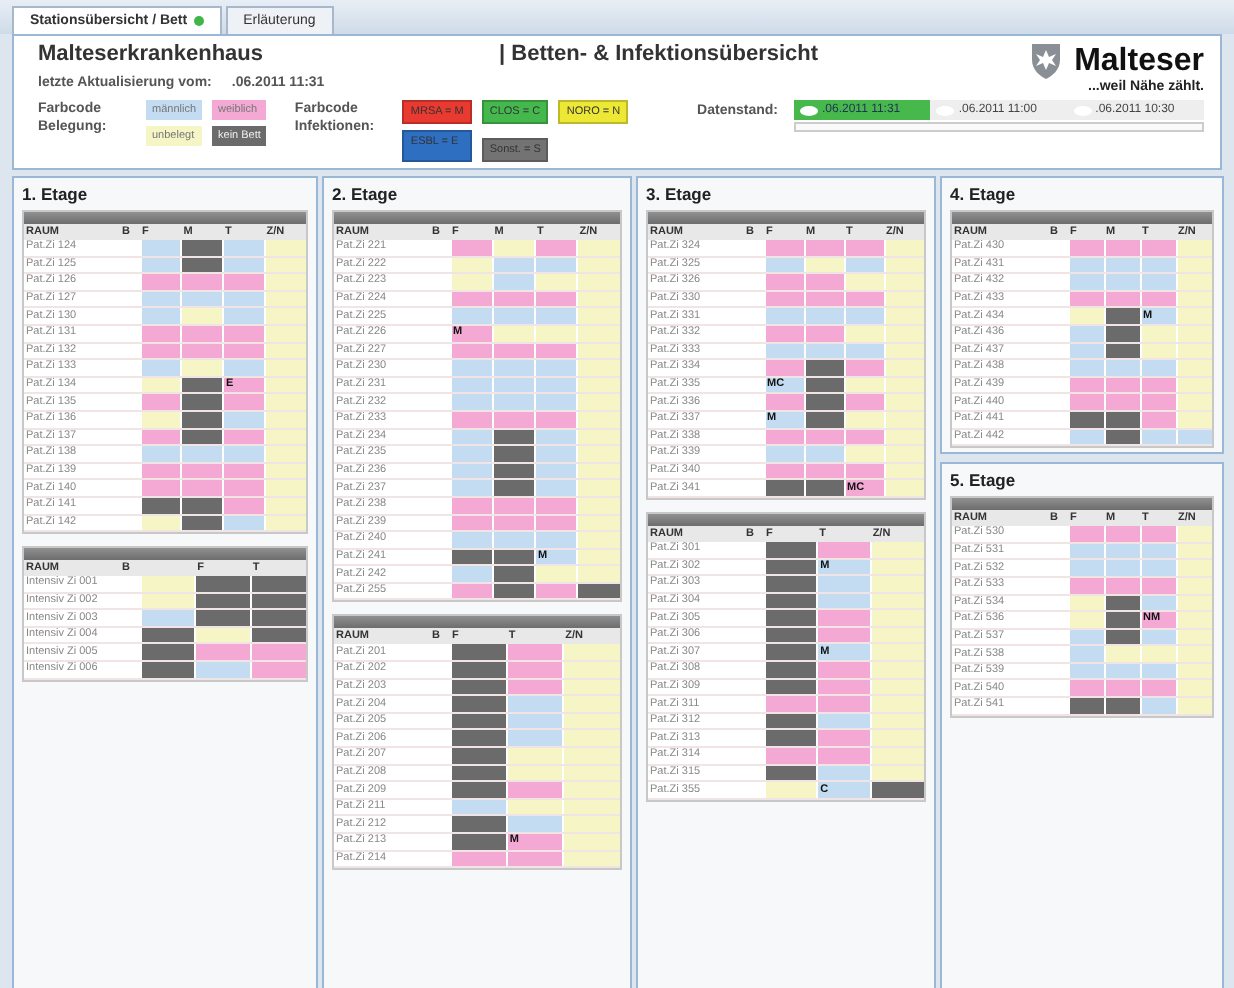 The image size is (1234, 988). What do you see at coordinates (680, 194) in the screenshot?
I see `floor-title: 3. Etage` at bounding box center [680, 194].